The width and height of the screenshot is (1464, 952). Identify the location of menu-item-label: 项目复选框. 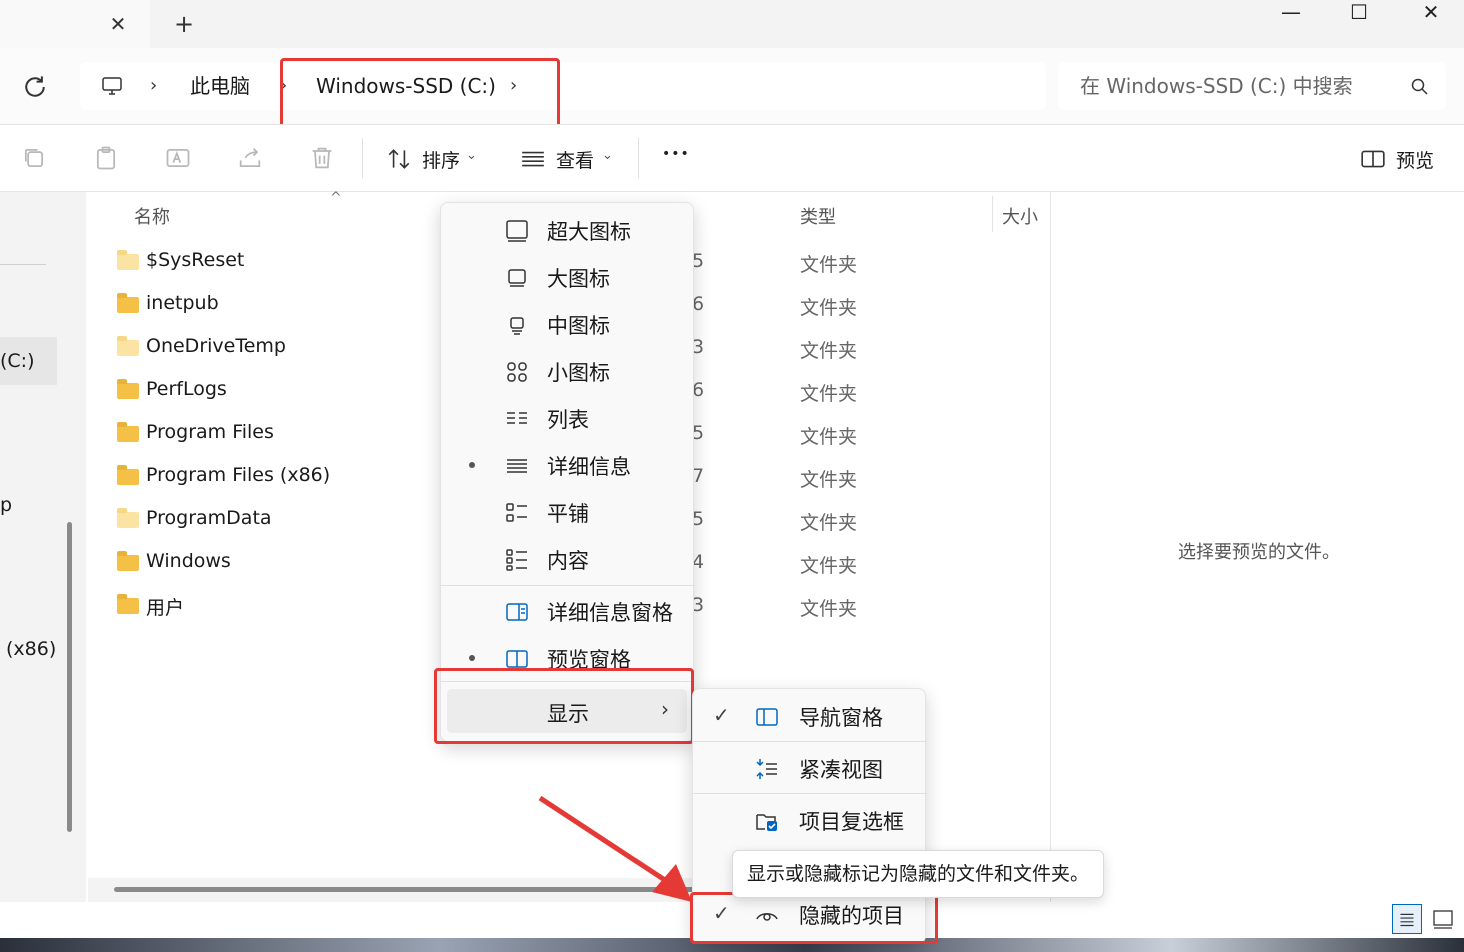
(851, 822).